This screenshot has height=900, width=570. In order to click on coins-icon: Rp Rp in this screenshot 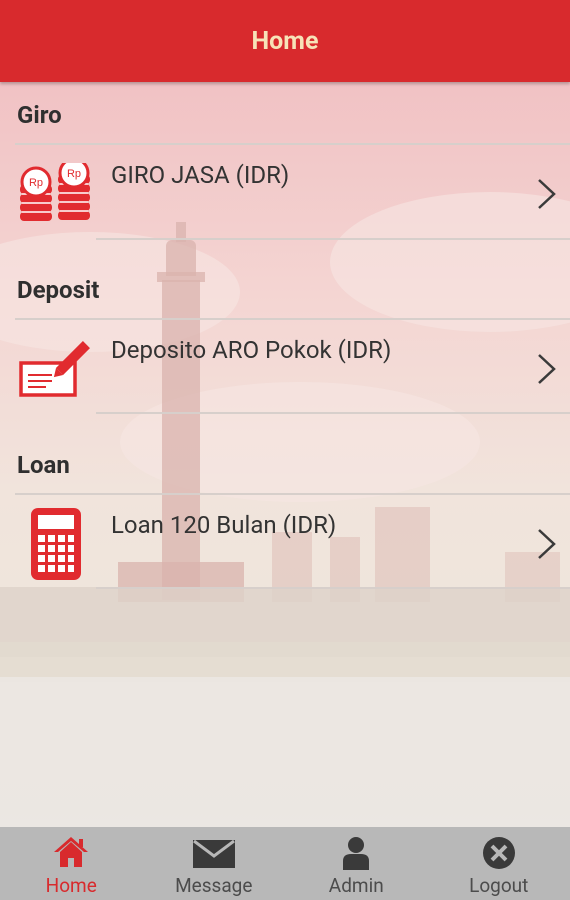, I will do `click(56, 193)`.